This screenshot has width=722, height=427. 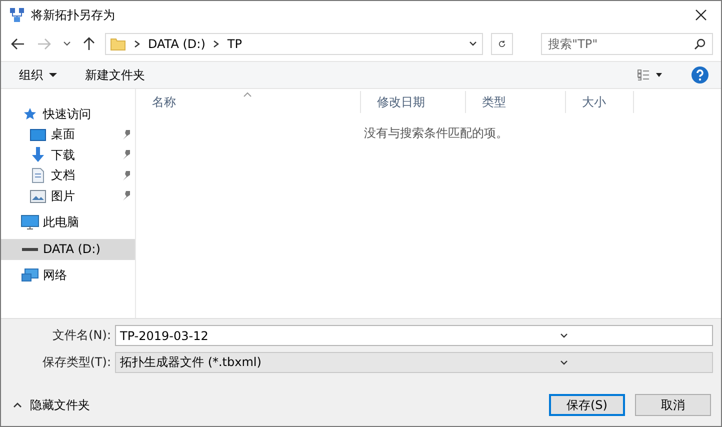 I want to click on file-name-field: TP-2019-03-12, so click(x=414, y=335).